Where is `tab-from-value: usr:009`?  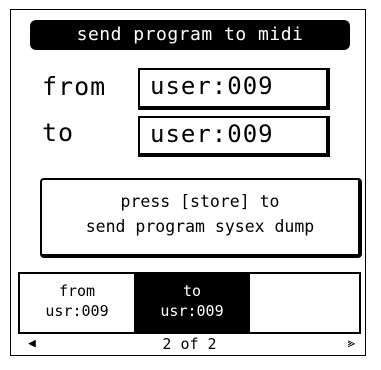
tab-from-value: usr:009 is located at coordinates (77, 311).